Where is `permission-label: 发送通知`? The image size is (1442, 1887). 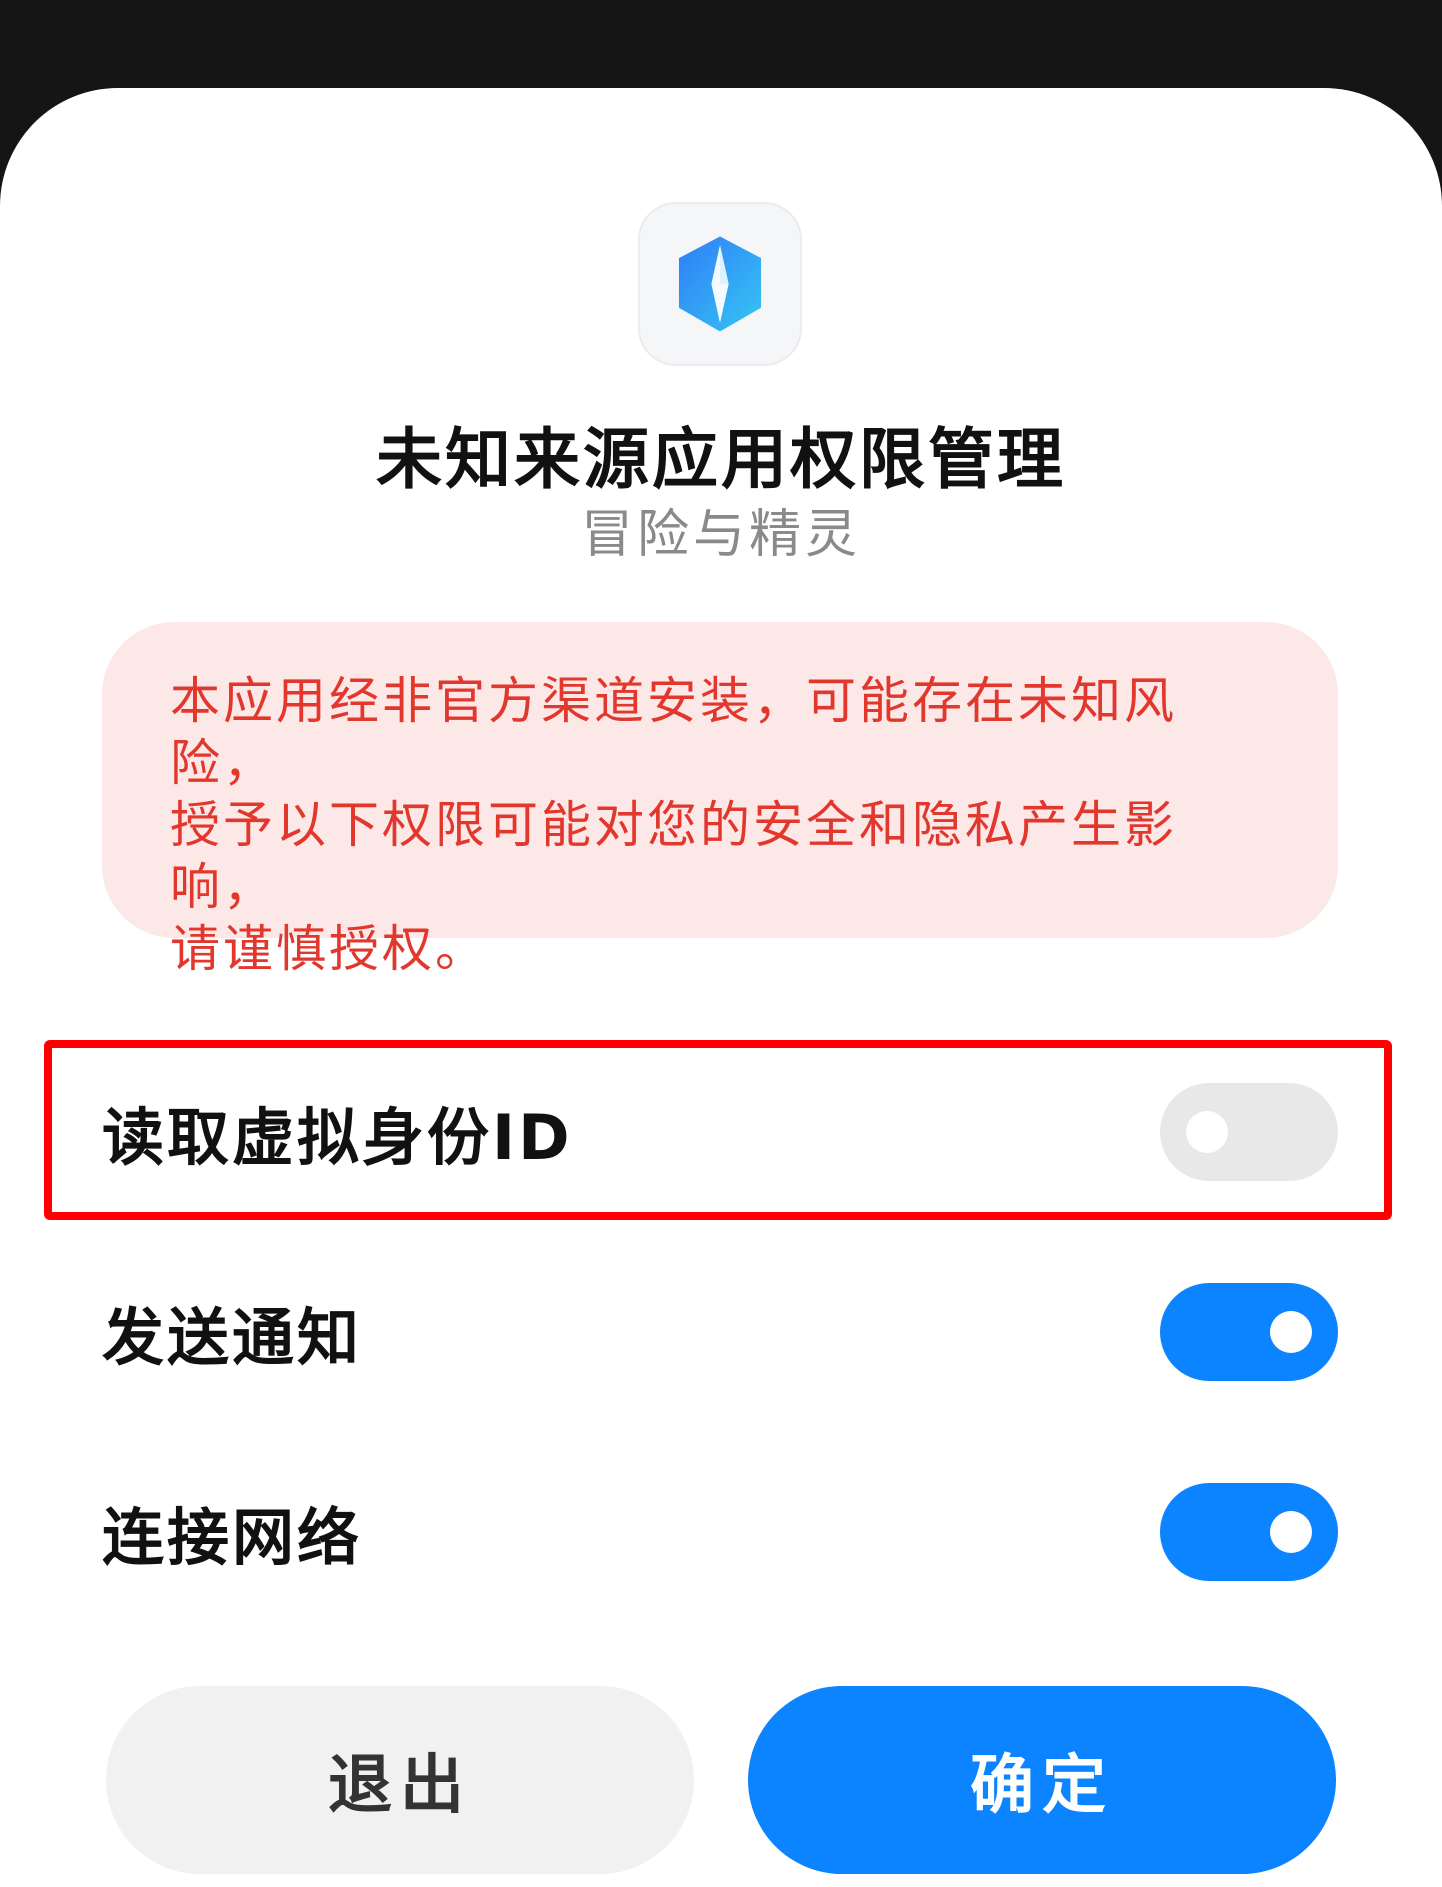 permission-label: 发送通知 is located at coordinates (232, 1337).